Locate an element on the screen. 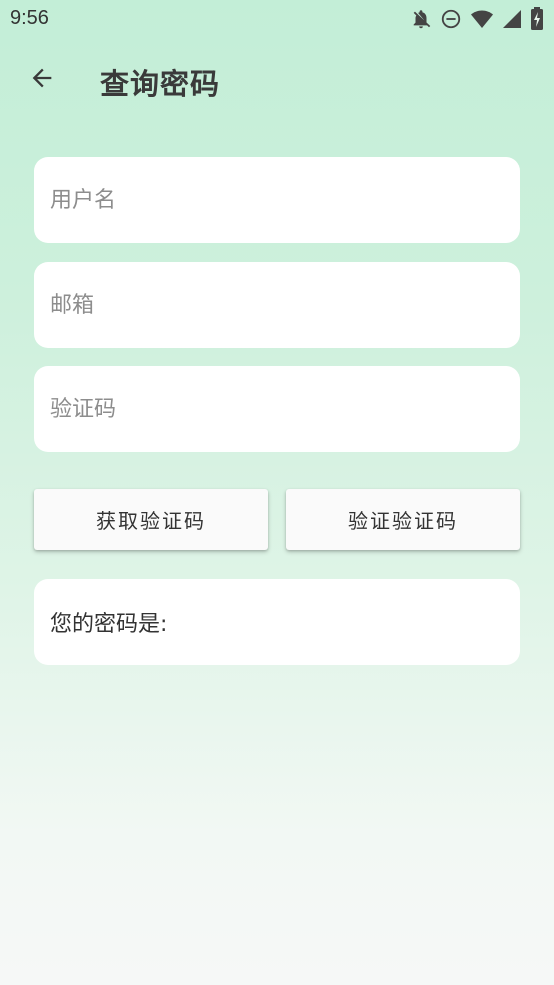 The height and width of the screenshot is (985, 554). verification-code-input is located at coordinates (277, 409).